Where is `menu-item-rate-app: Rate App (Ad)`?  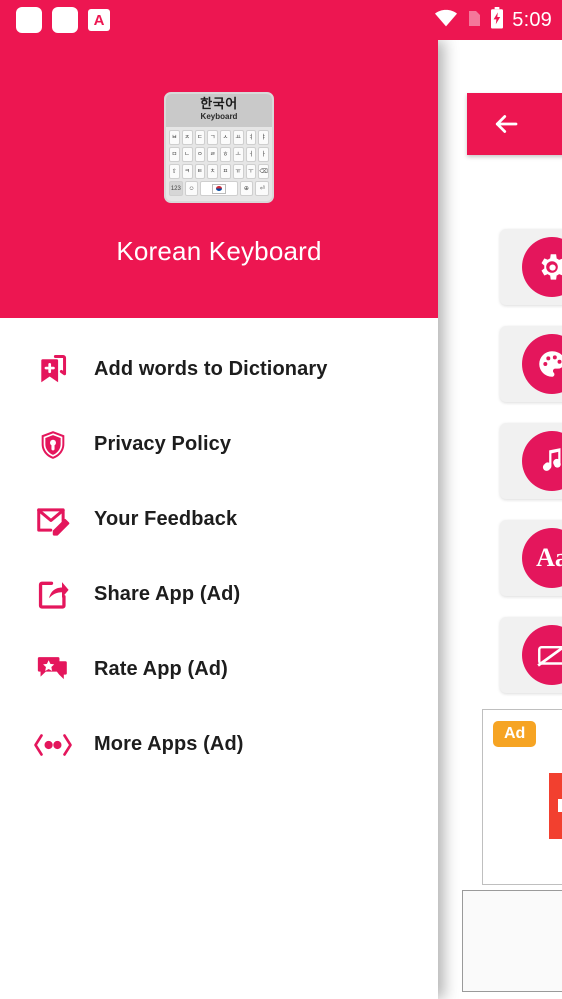
menu-item-rate-app: Rate App (Ad) is located at coordinates (219, 669).